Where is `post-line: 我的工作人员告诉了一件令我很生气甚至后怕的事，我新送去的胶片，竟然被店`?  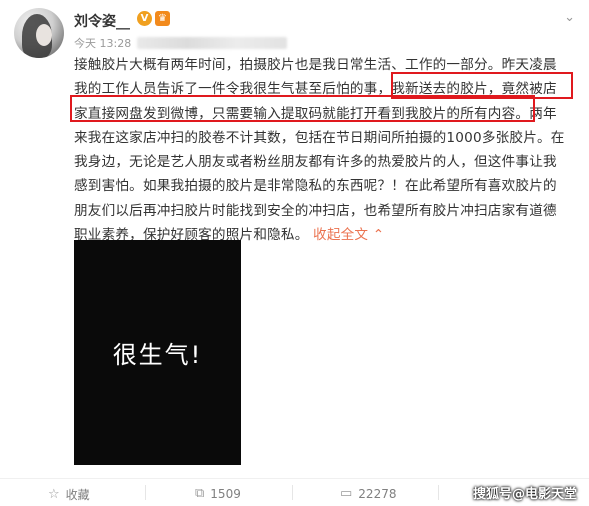
post-line: 我的工作人员告诉了一件令我很生气甚至后怕的事，我新送去的胶片，竟然被店 is located at coordinates (315, 89).